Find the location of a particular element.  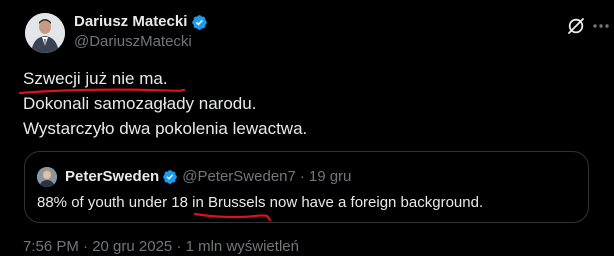

quoted-author-avatar is located at coordinates (47, 177).